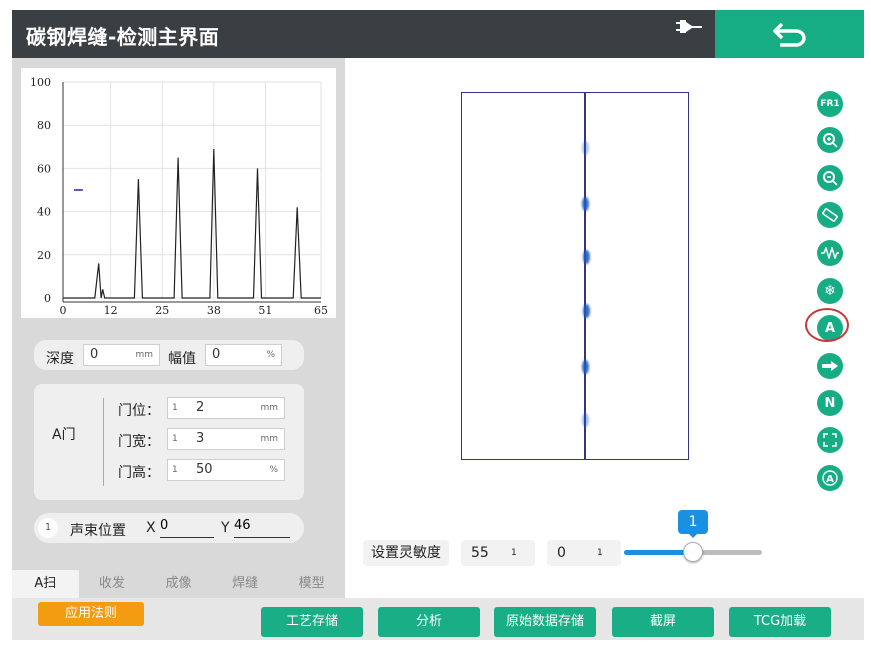 The height and width of the screenshot is (646, 871). Describe the element at coordinates (144, 355) in the screenshot. I see `depth-unit: mm` at that location.